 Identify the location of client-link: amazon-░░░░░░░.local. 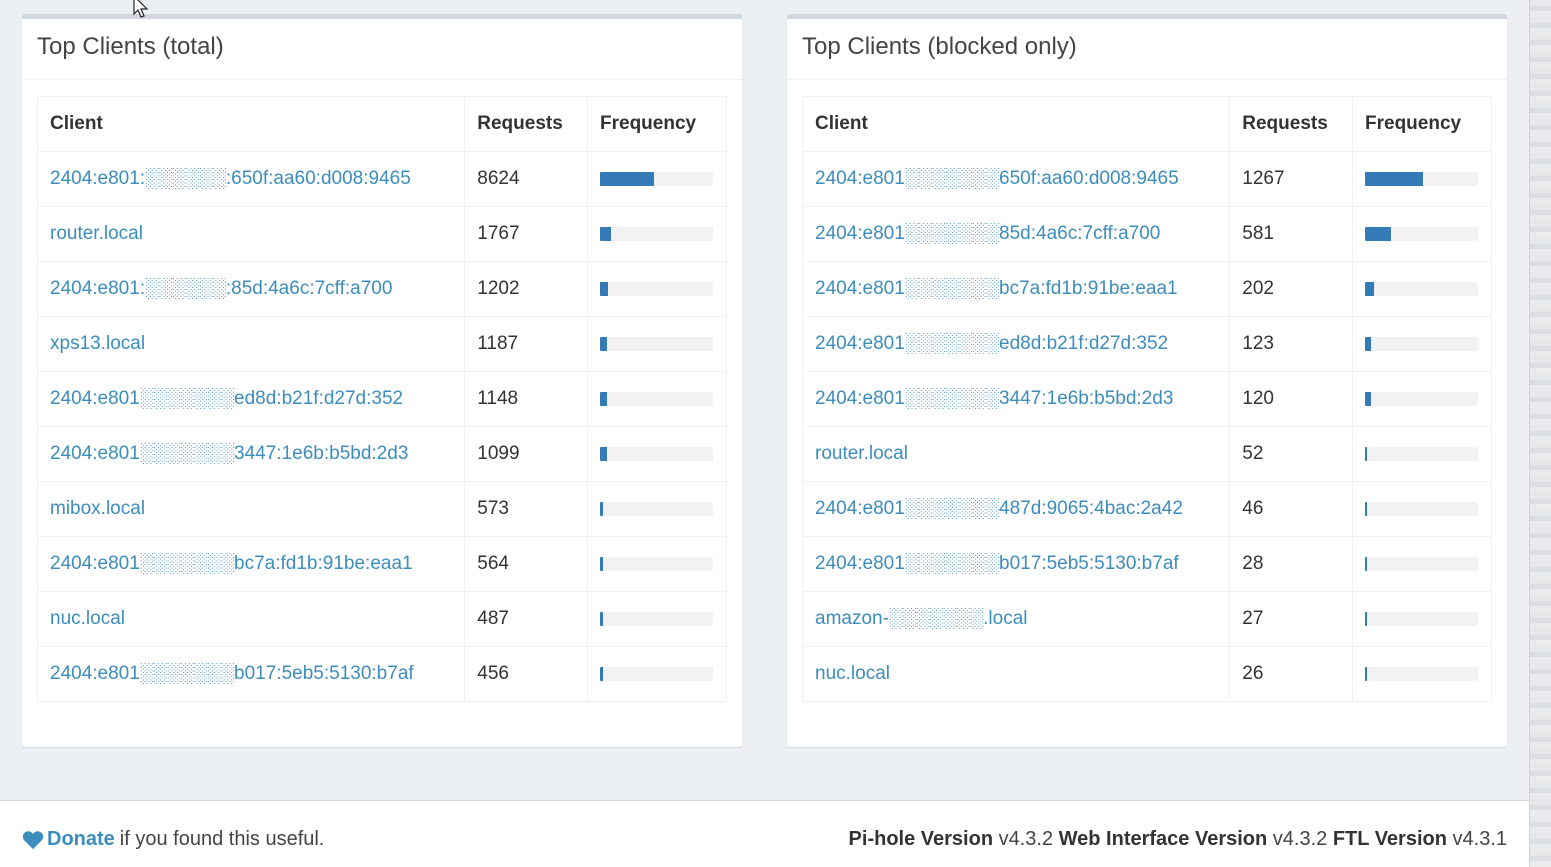
(921, 618).